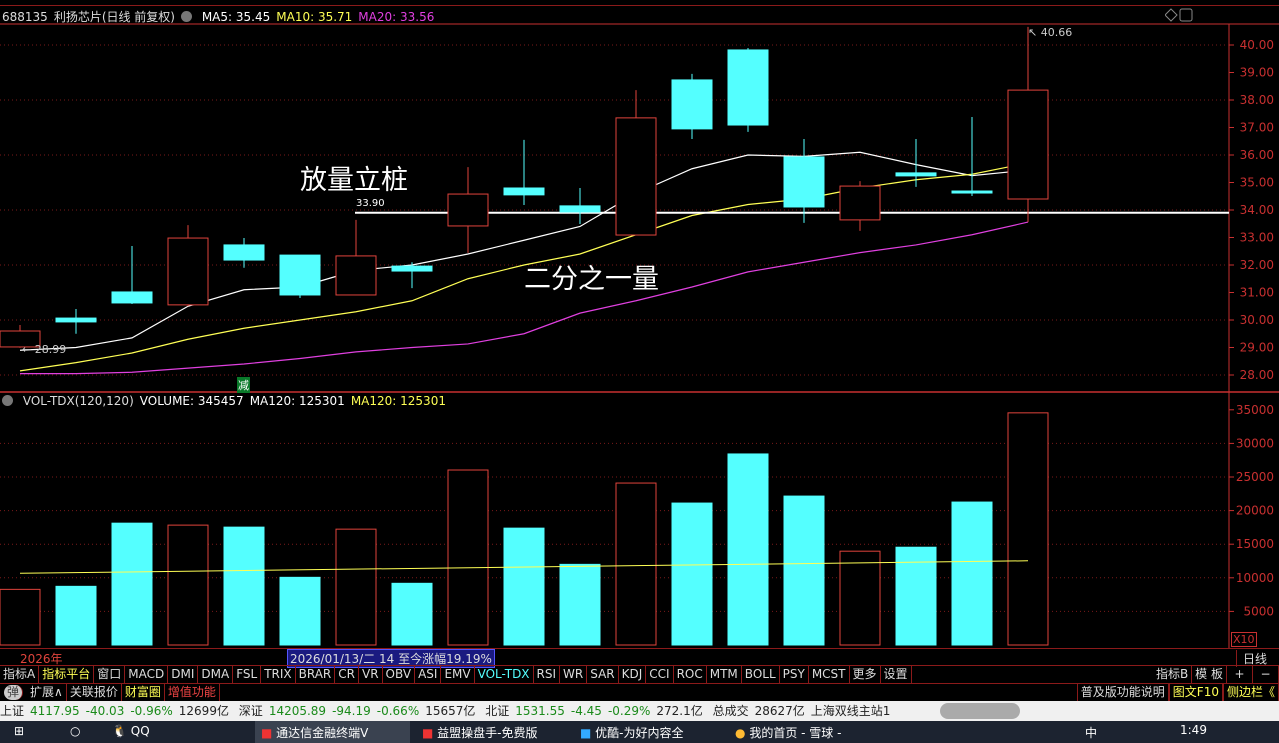  Describe the element at coordinates (47, 692) in the screenshot. I see `func-1: 扩展∧` at that location.